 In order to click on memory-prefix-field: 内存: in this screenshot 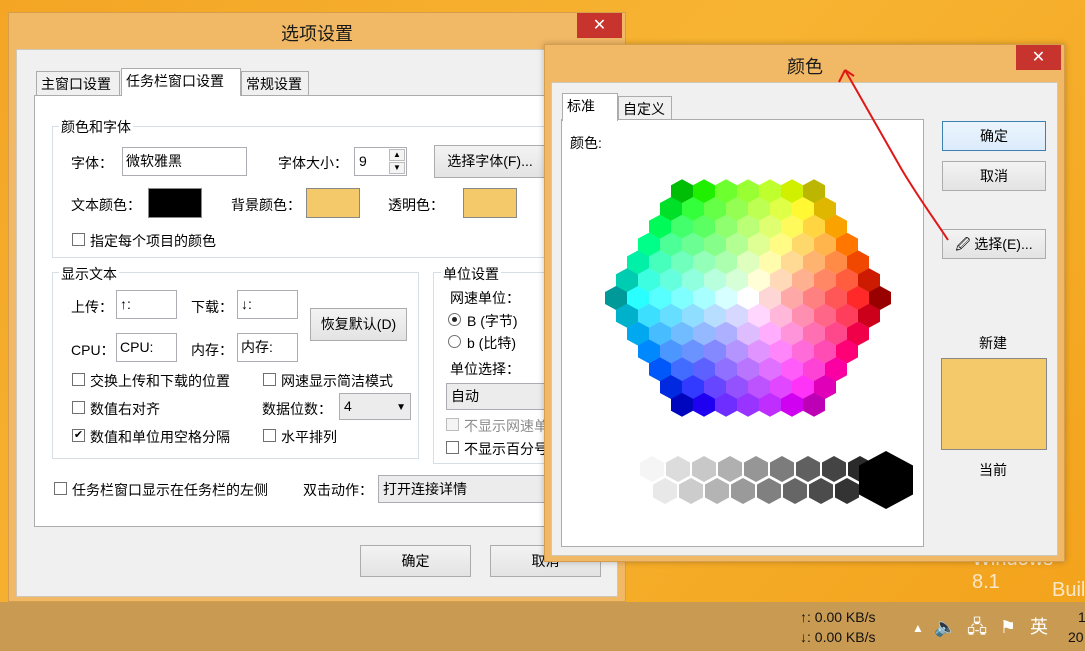, I will do `click(267, 347)`.